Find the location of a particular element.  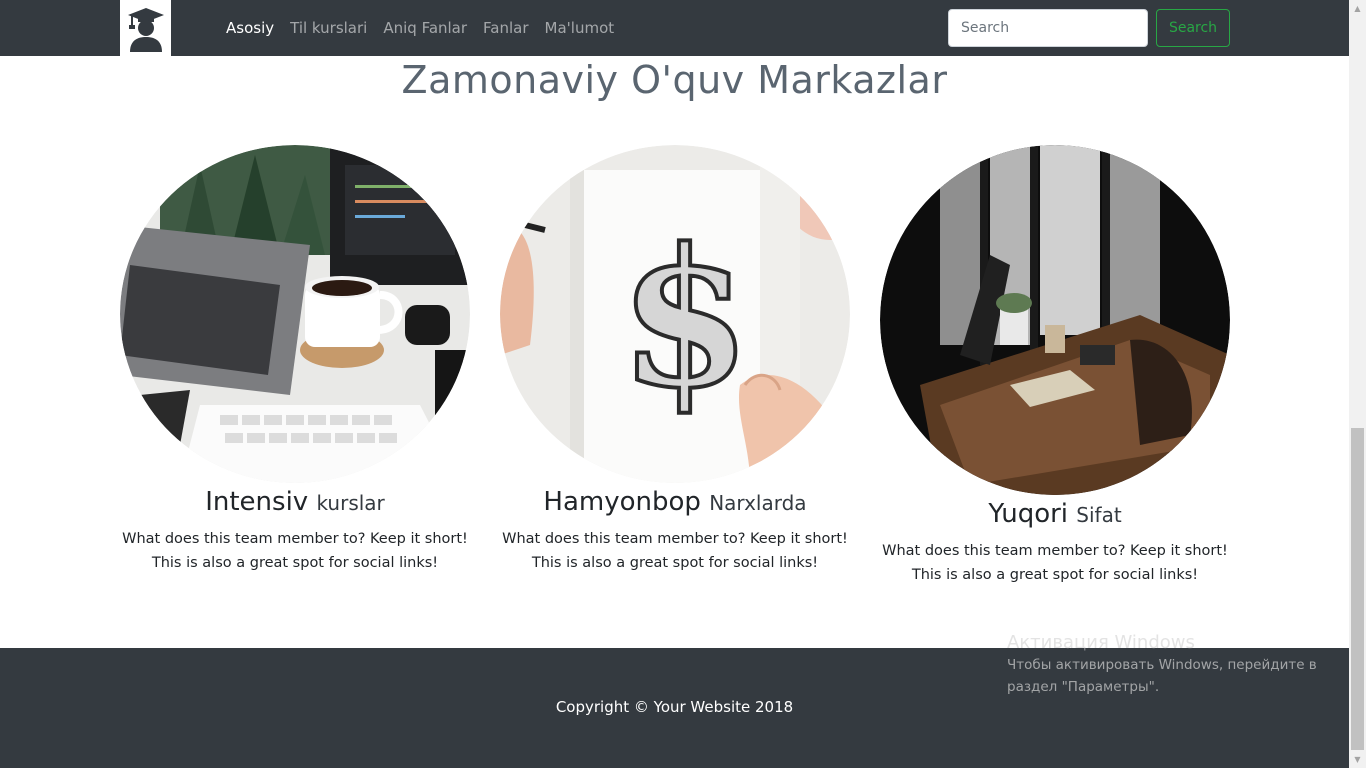

card-title-sub: kurslar is located at coordinates (350, 503).